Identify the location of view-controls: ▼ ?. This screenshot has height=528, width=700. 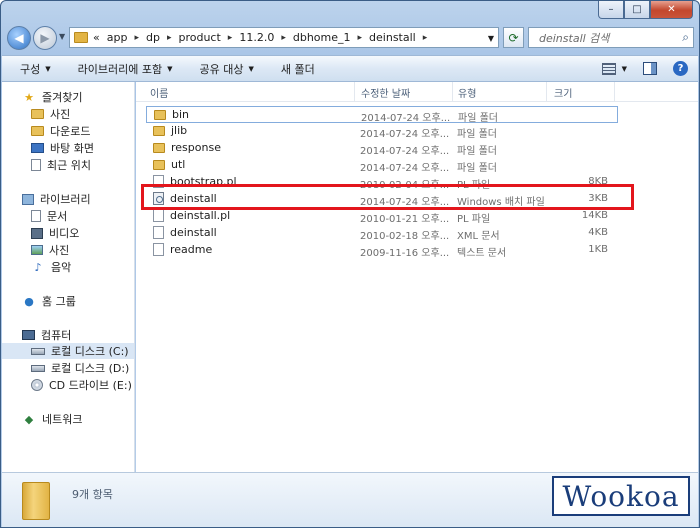
(644, 68).